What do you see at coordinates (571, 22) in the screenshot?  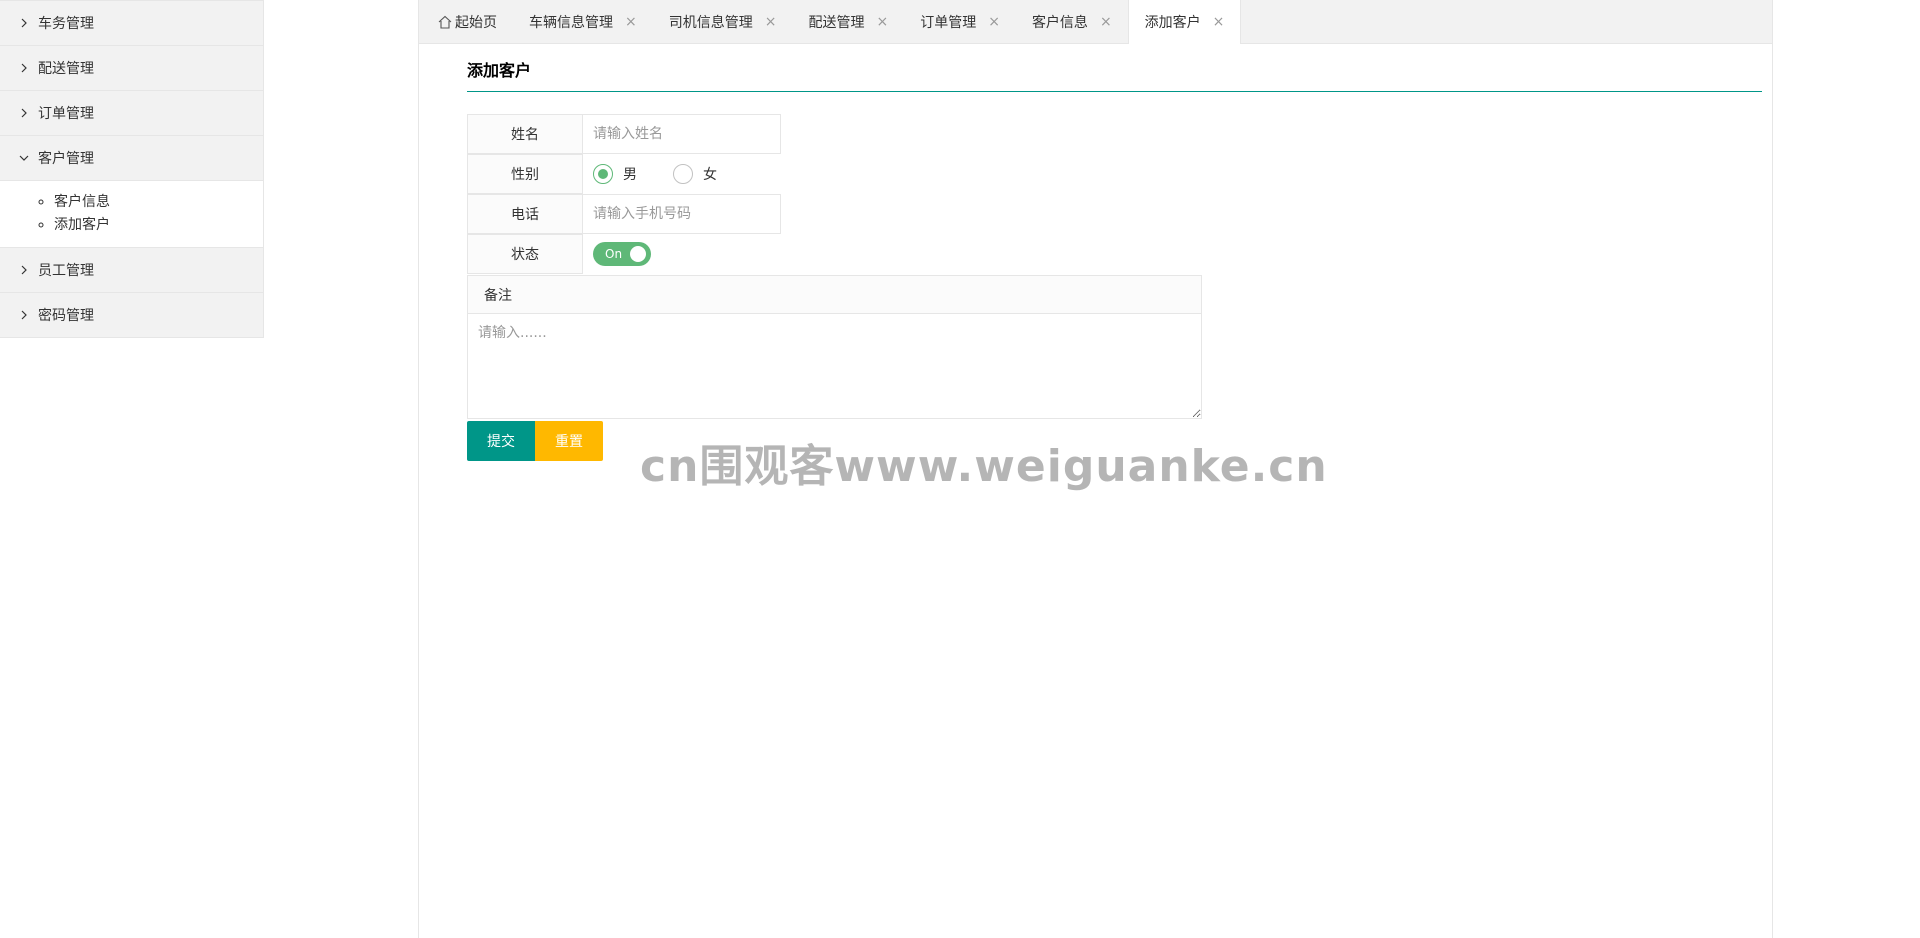 I see `tab-label: 车辆信息管理` at bounding box center [571, 22].